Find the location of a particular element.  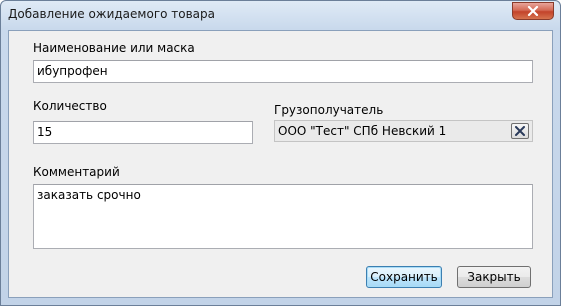

title-bar: Добавление ожидаемого товара is located at coordinates (280, 16).